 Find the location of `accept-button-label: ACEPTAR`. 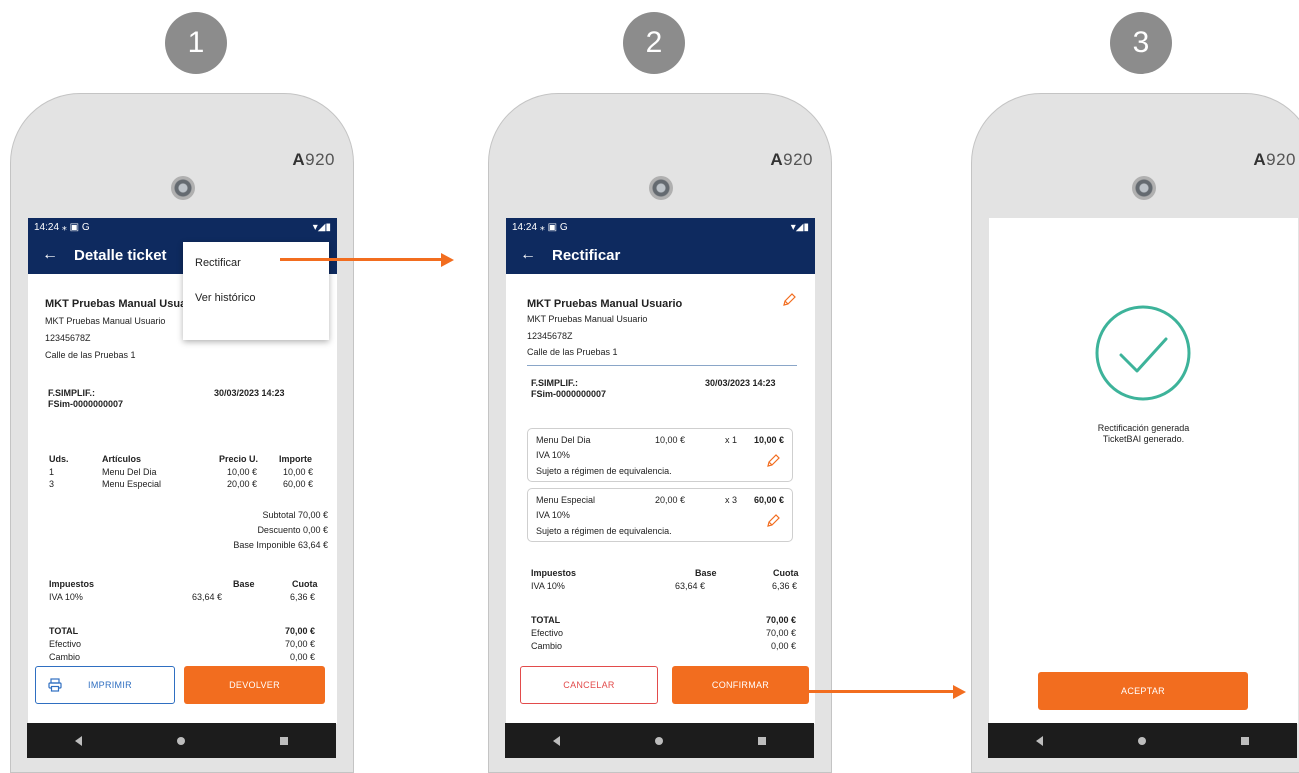

accept-button-label: ACEPTAR is located at coordinates (1143, 691).